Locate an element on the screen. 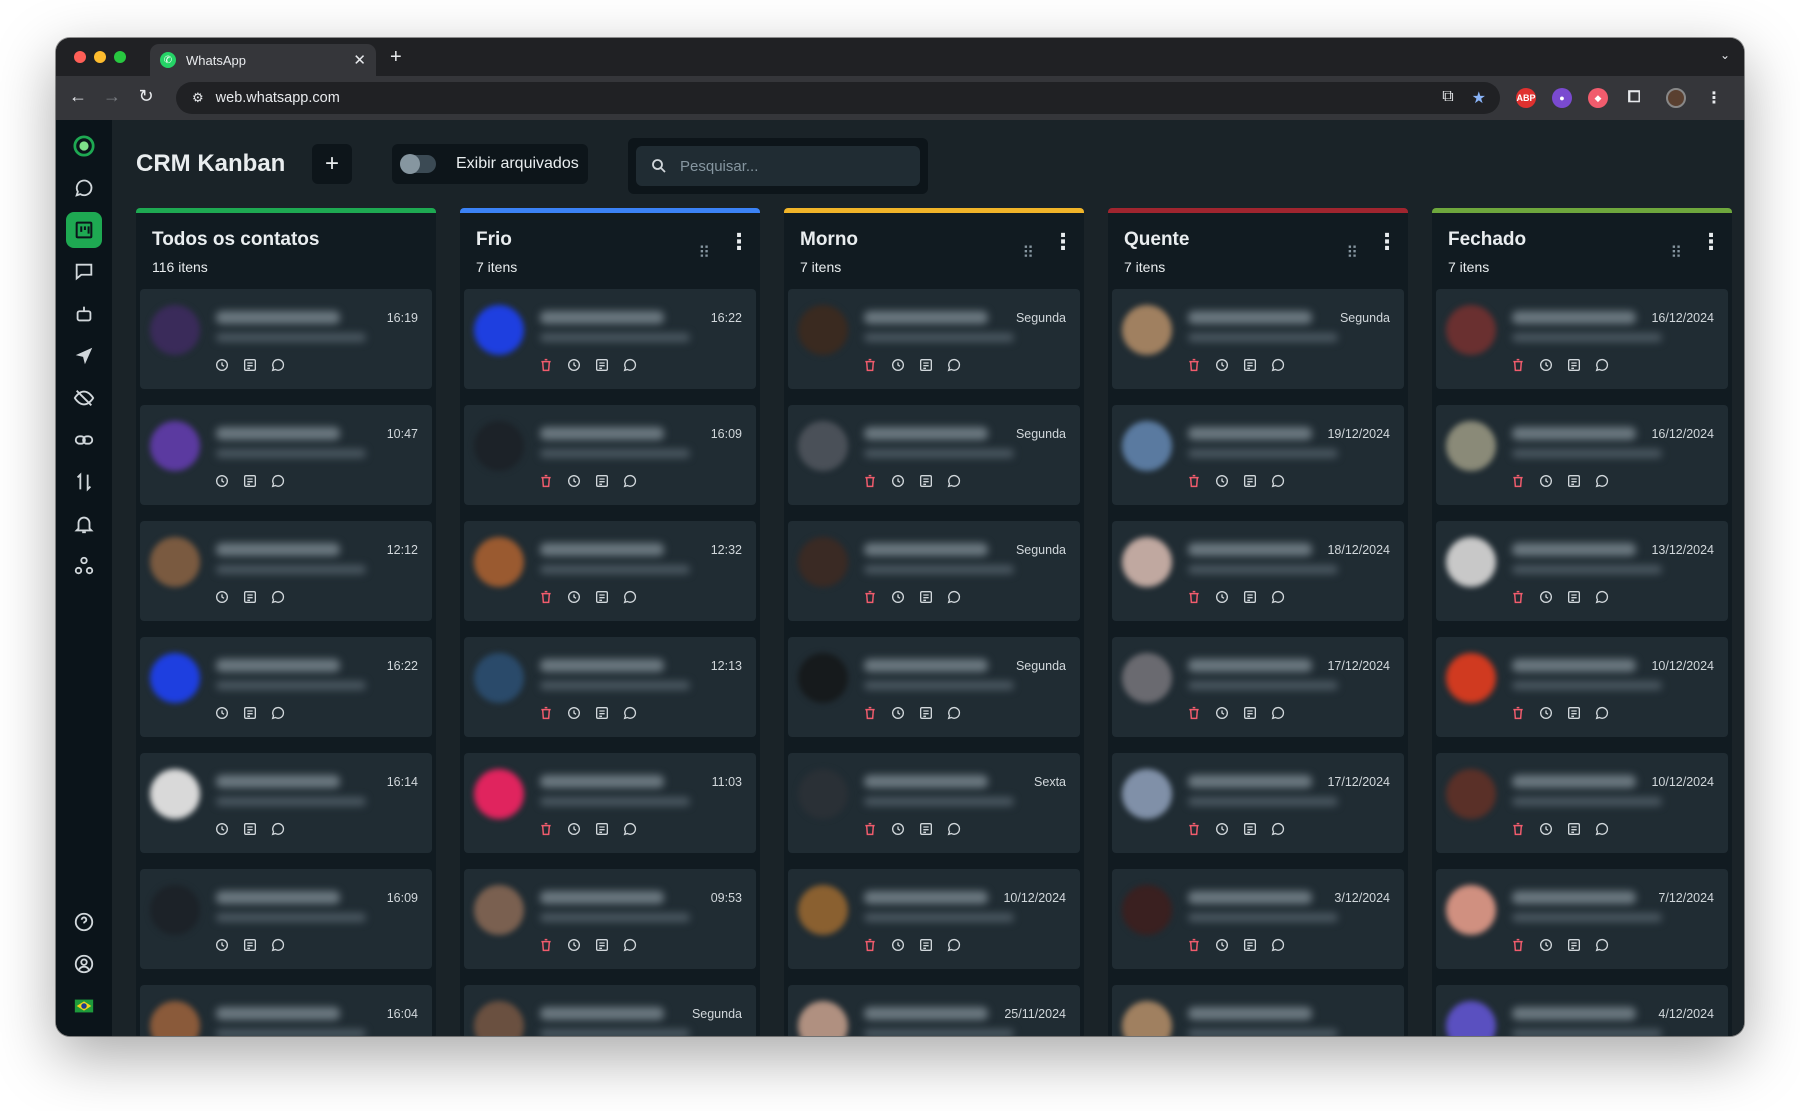  contact-card is located at coordinates (1258, 1010).